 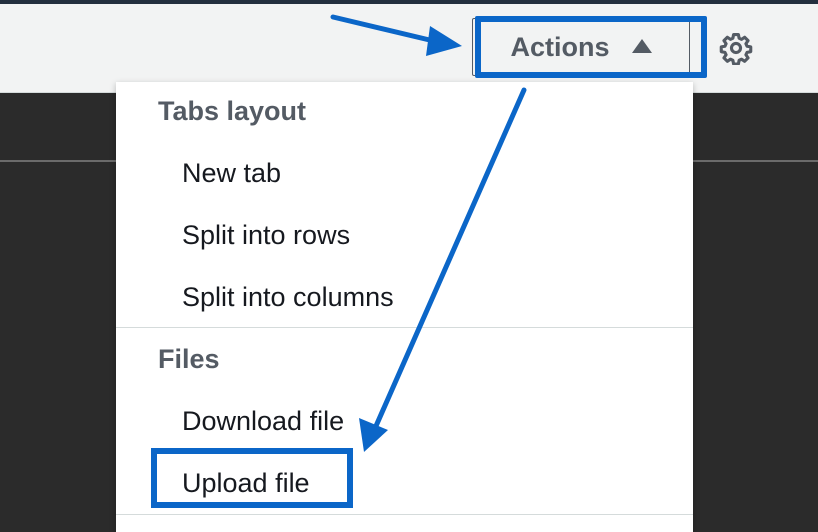 I want to click on menu-item-split-rows: Split into rows, so click(x=266, y=235).